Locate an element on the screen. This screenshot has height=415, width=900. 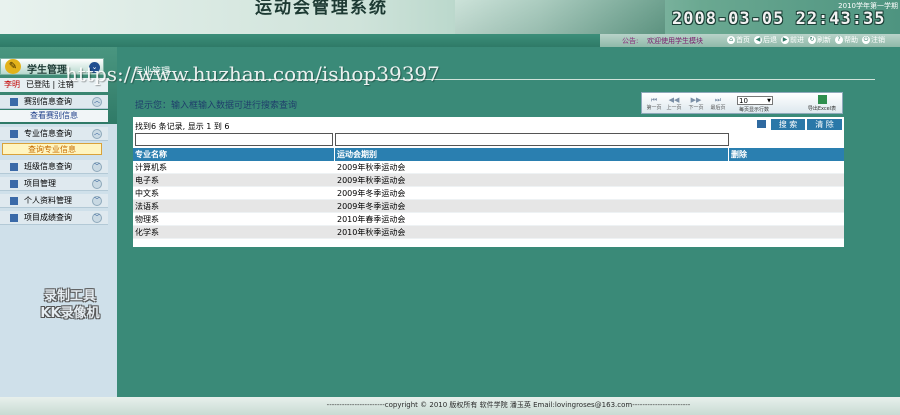
toolbar-label: 后退 is located at coordinates (770, 40).